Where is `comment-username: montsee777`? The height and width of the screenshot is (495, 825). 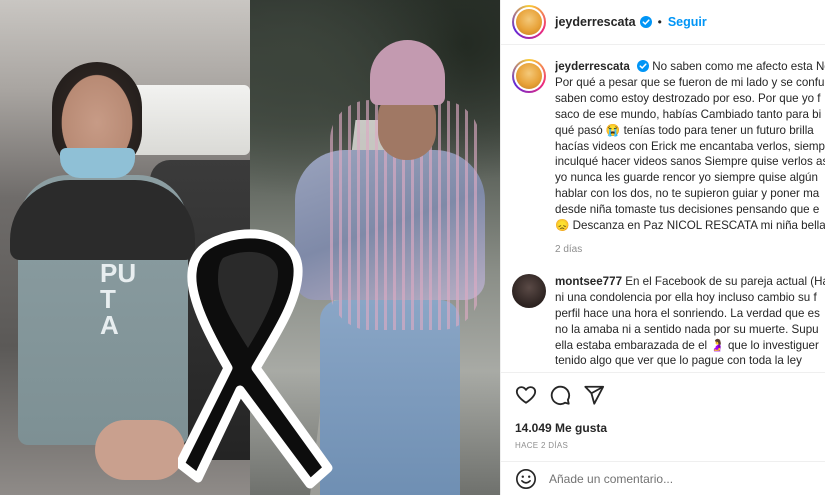
comment-username: montsee777 is located at coordinates (588, 281).